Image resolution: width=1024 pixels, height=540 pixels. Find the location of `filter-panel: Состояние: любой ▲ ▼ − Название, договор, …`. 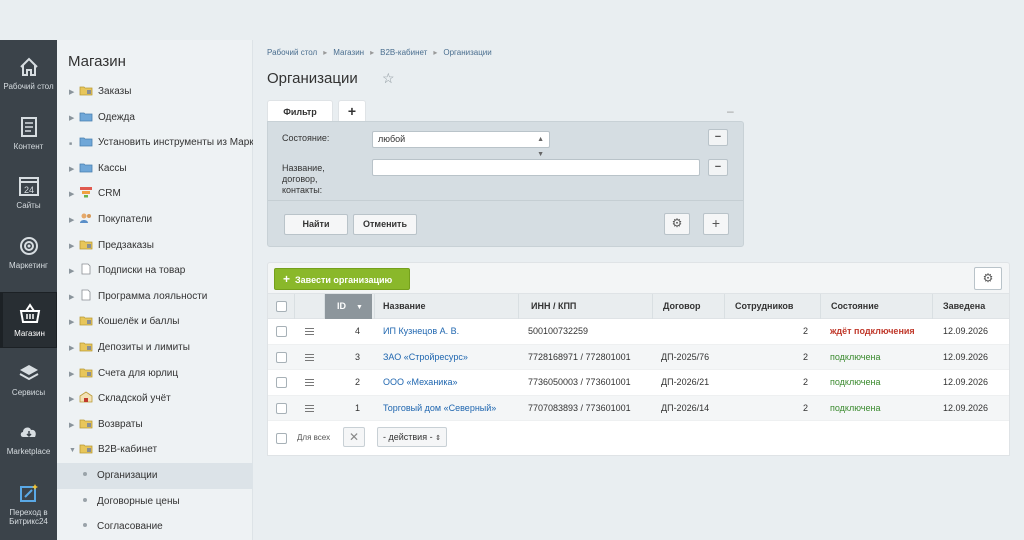

filter-panel: Состояние: любой ▲ ▼ − Название, договор, … is located at coordinates (505, 184).